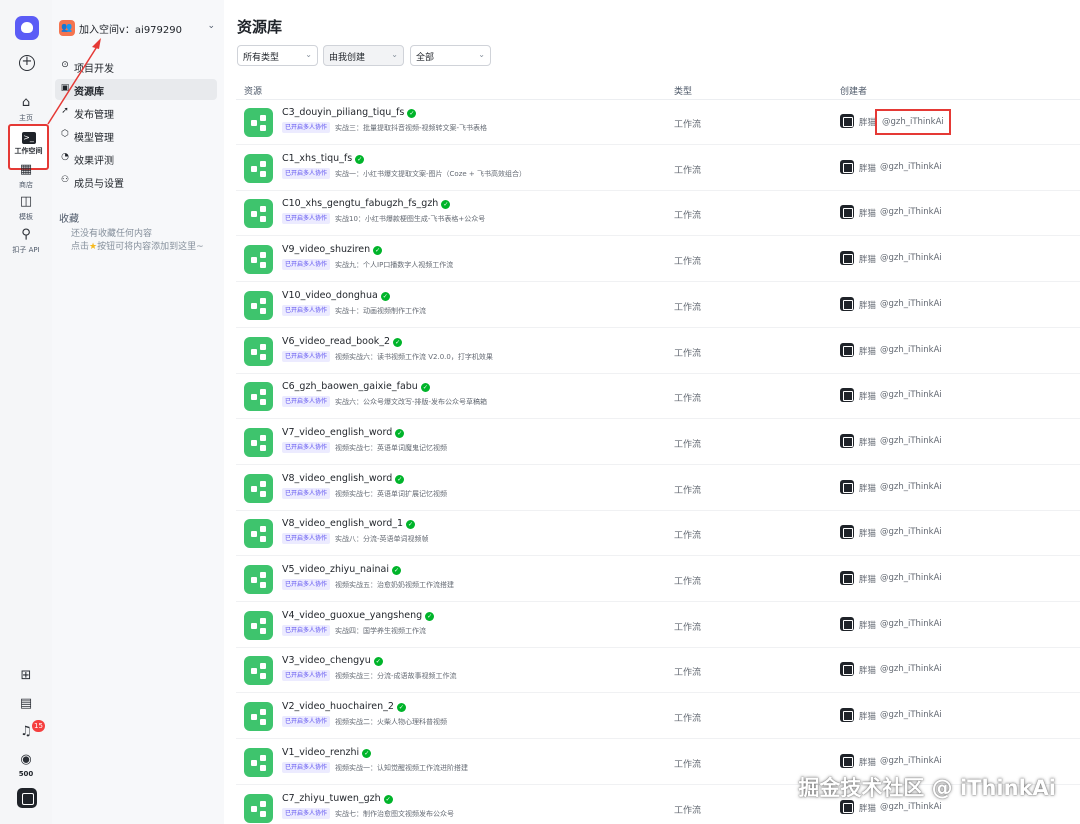  Describe the element at coordinates (136, 89) in the screenshot. I see `sidebar-item-library: ▣ 资源库` at that location.